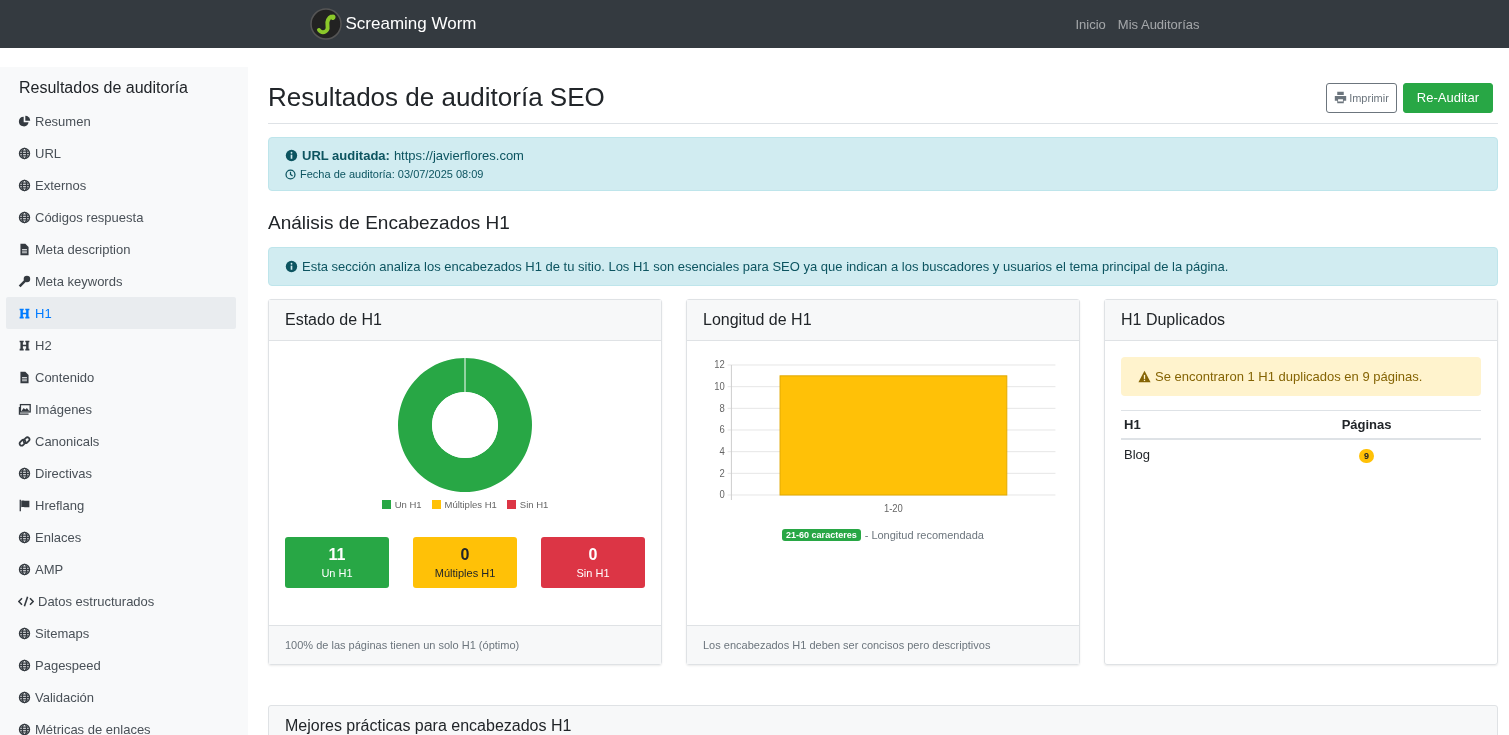 Image resolution: width=1509 pixels, height=735 pixels. Describe the element at coordinates (765, 266) in the screenshot. I see `info-text: Esta sección analiza los encabezados H1 de tu sitio. Los H1 son esenciales para SEO ya que indican a los buscadores y usuarios el tema principal de la página.` at that location.